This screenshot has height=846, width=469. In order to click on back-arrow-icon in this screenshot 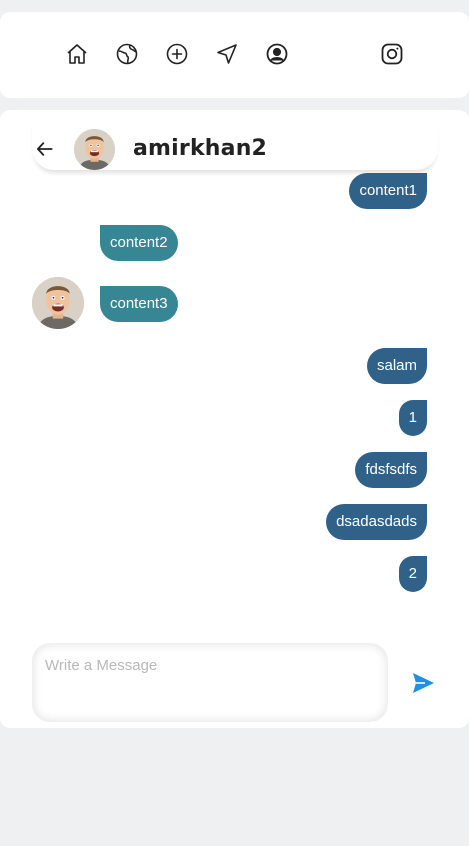, I will do `click(45, 149)`.